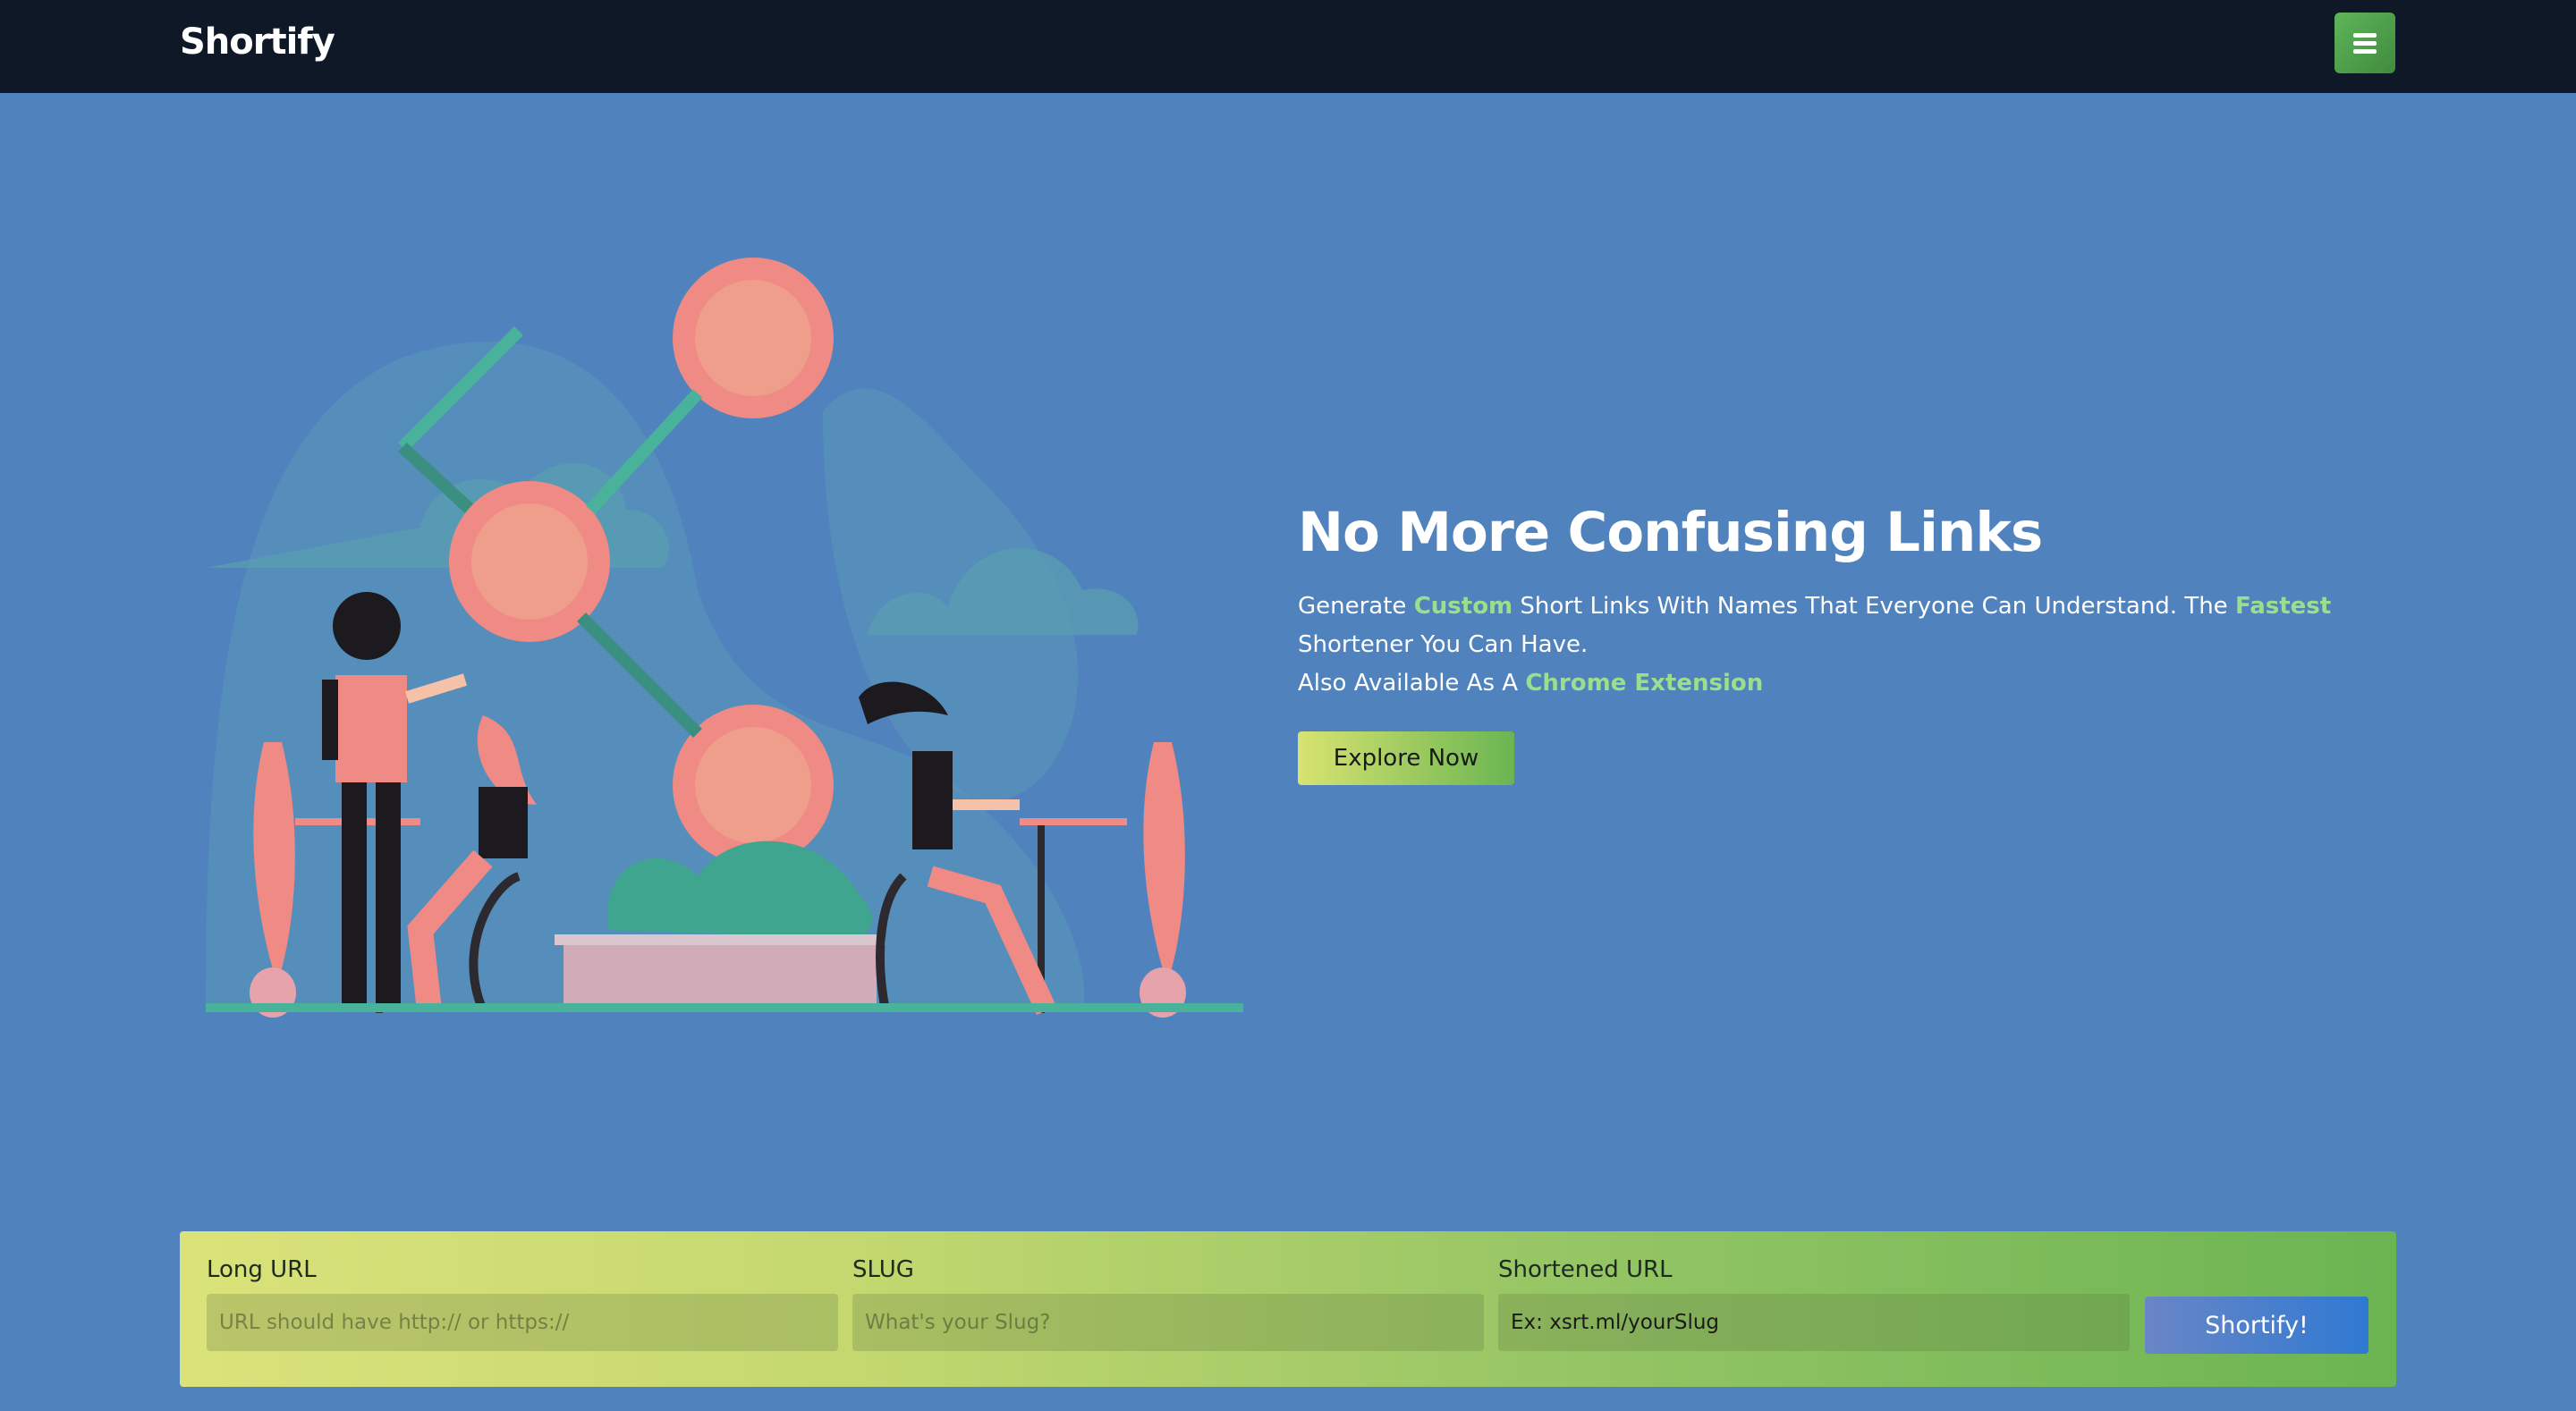  Describe the element at coordinates (257, 42) in the screenshot. I see `brand-logo: Shortify` at that location.